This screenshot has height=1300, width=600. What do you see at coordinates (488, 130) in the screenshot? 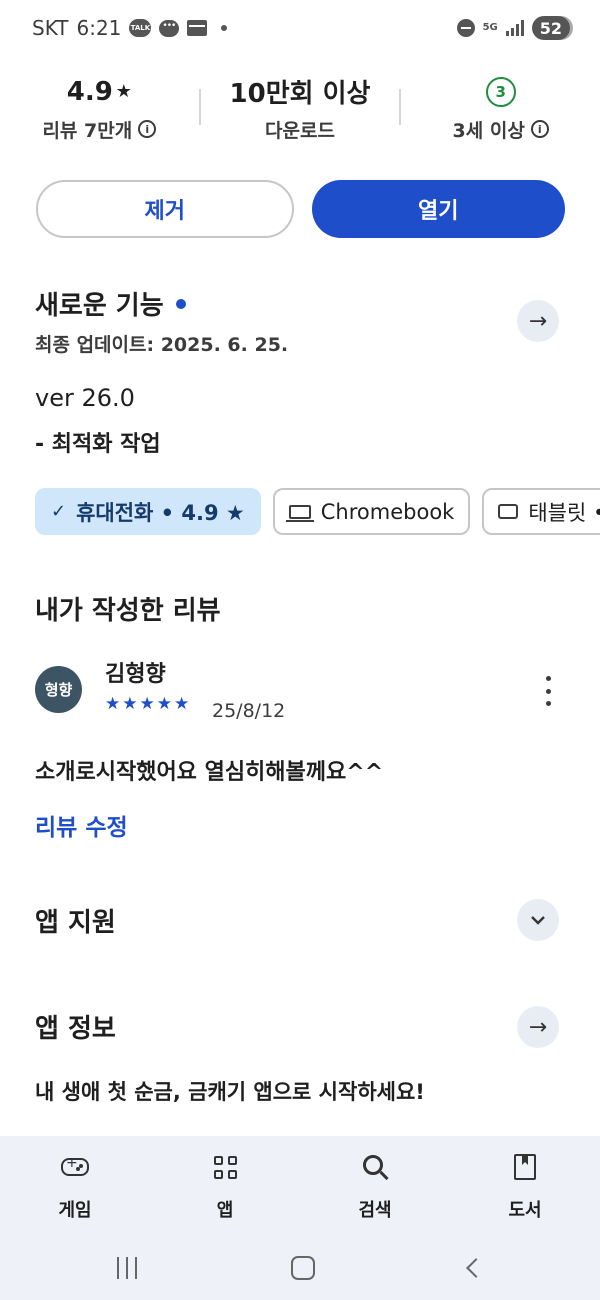
I see `age-rating-label: 3세 이상` at bounding box center [488, 130].